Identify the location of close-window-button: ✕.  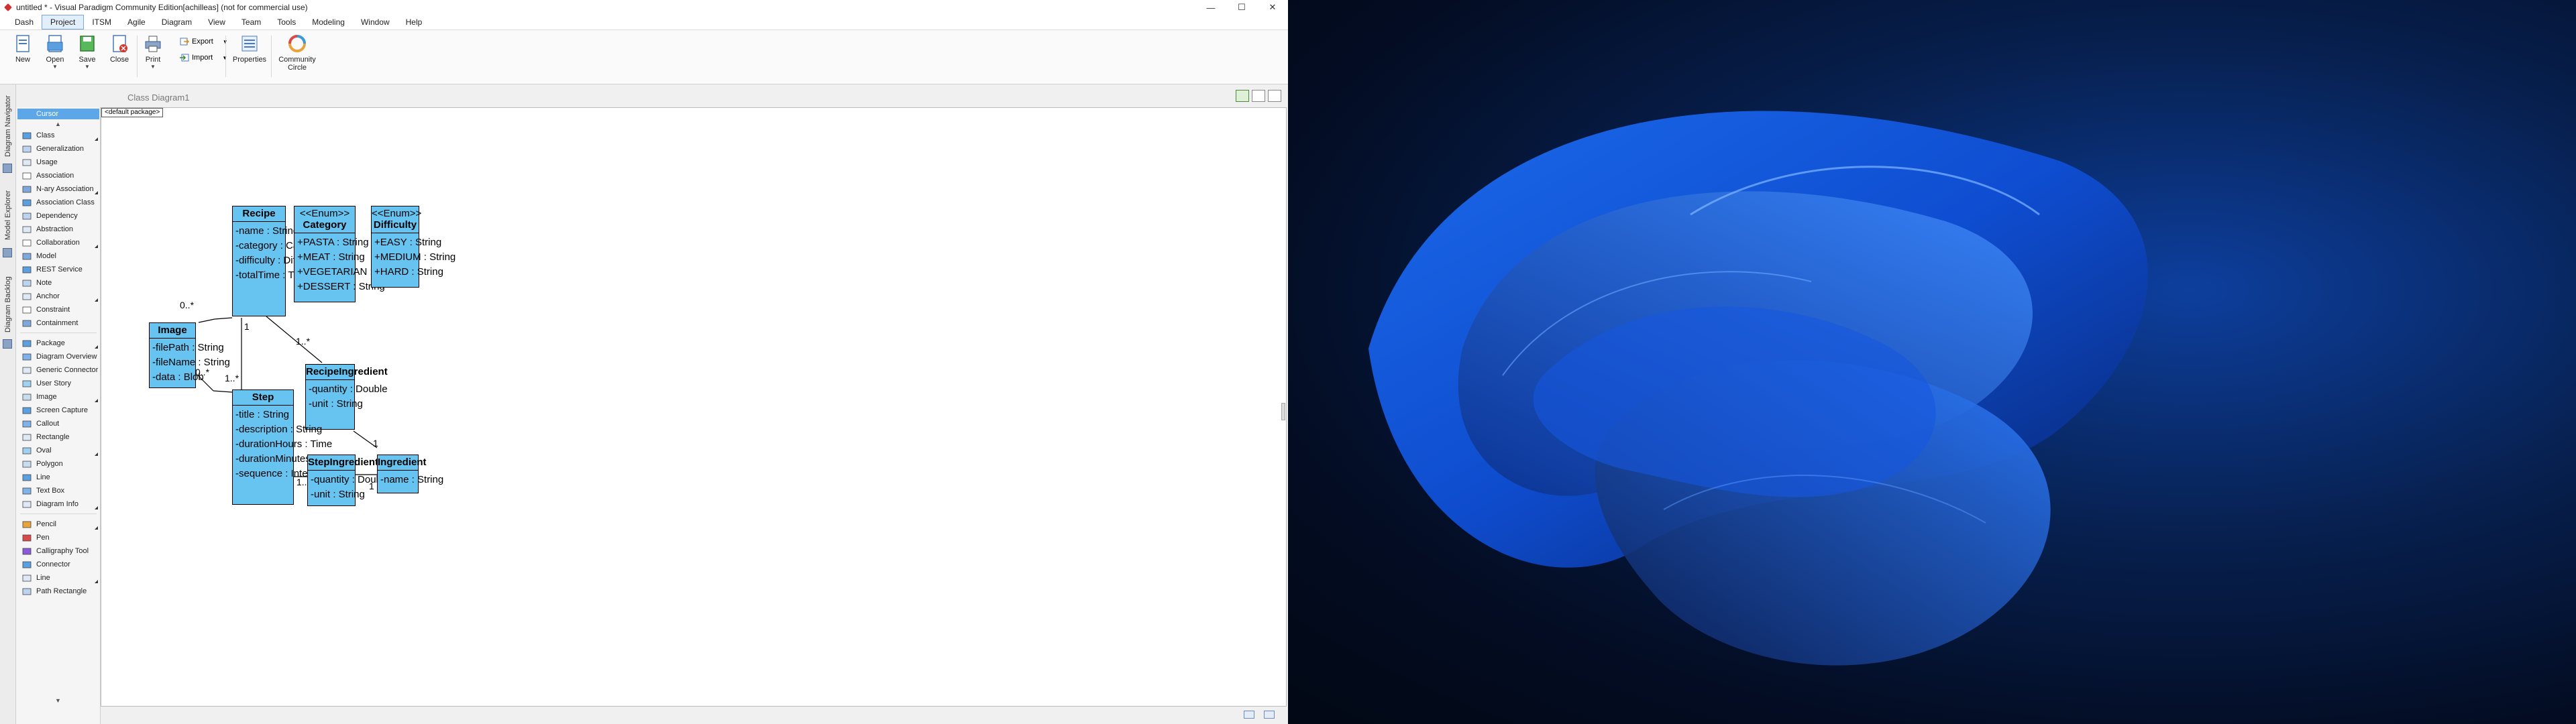
(1272, 7).